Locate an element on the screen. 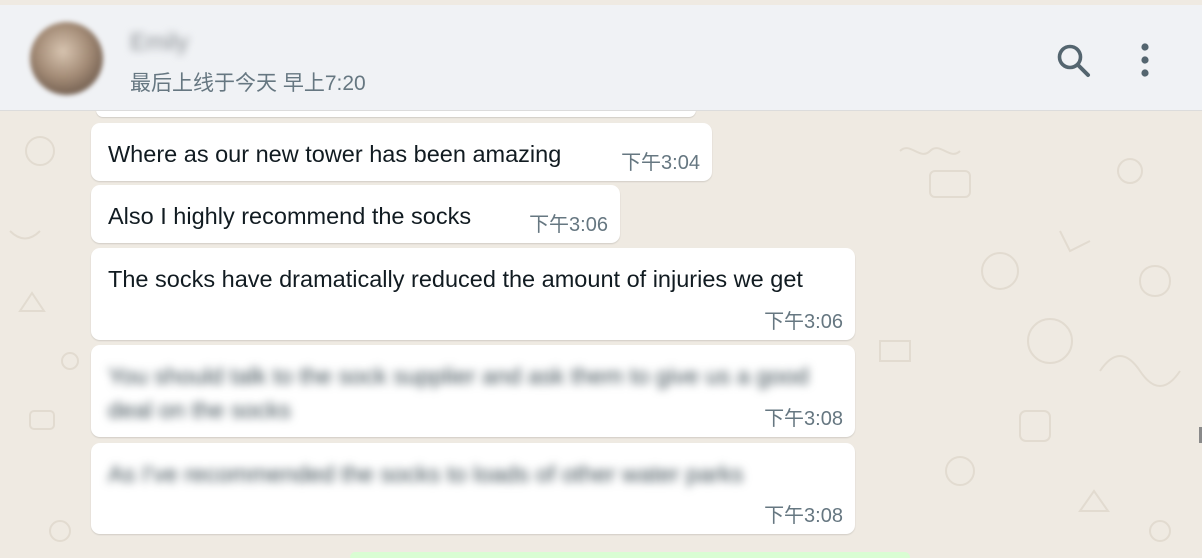 The image size is (1202, 558). previous-message-edge is located at coordinates (396, 114).